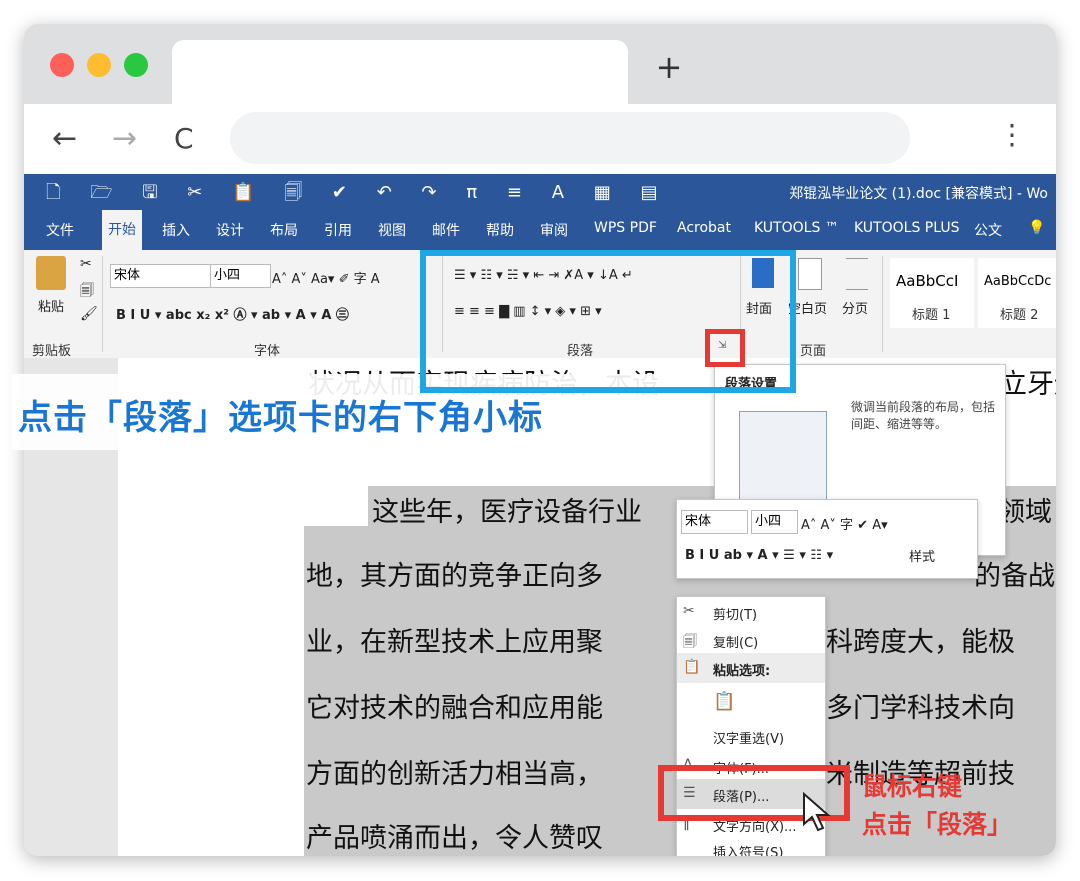  I want to click on maximize-window-button, so click(136, 65).